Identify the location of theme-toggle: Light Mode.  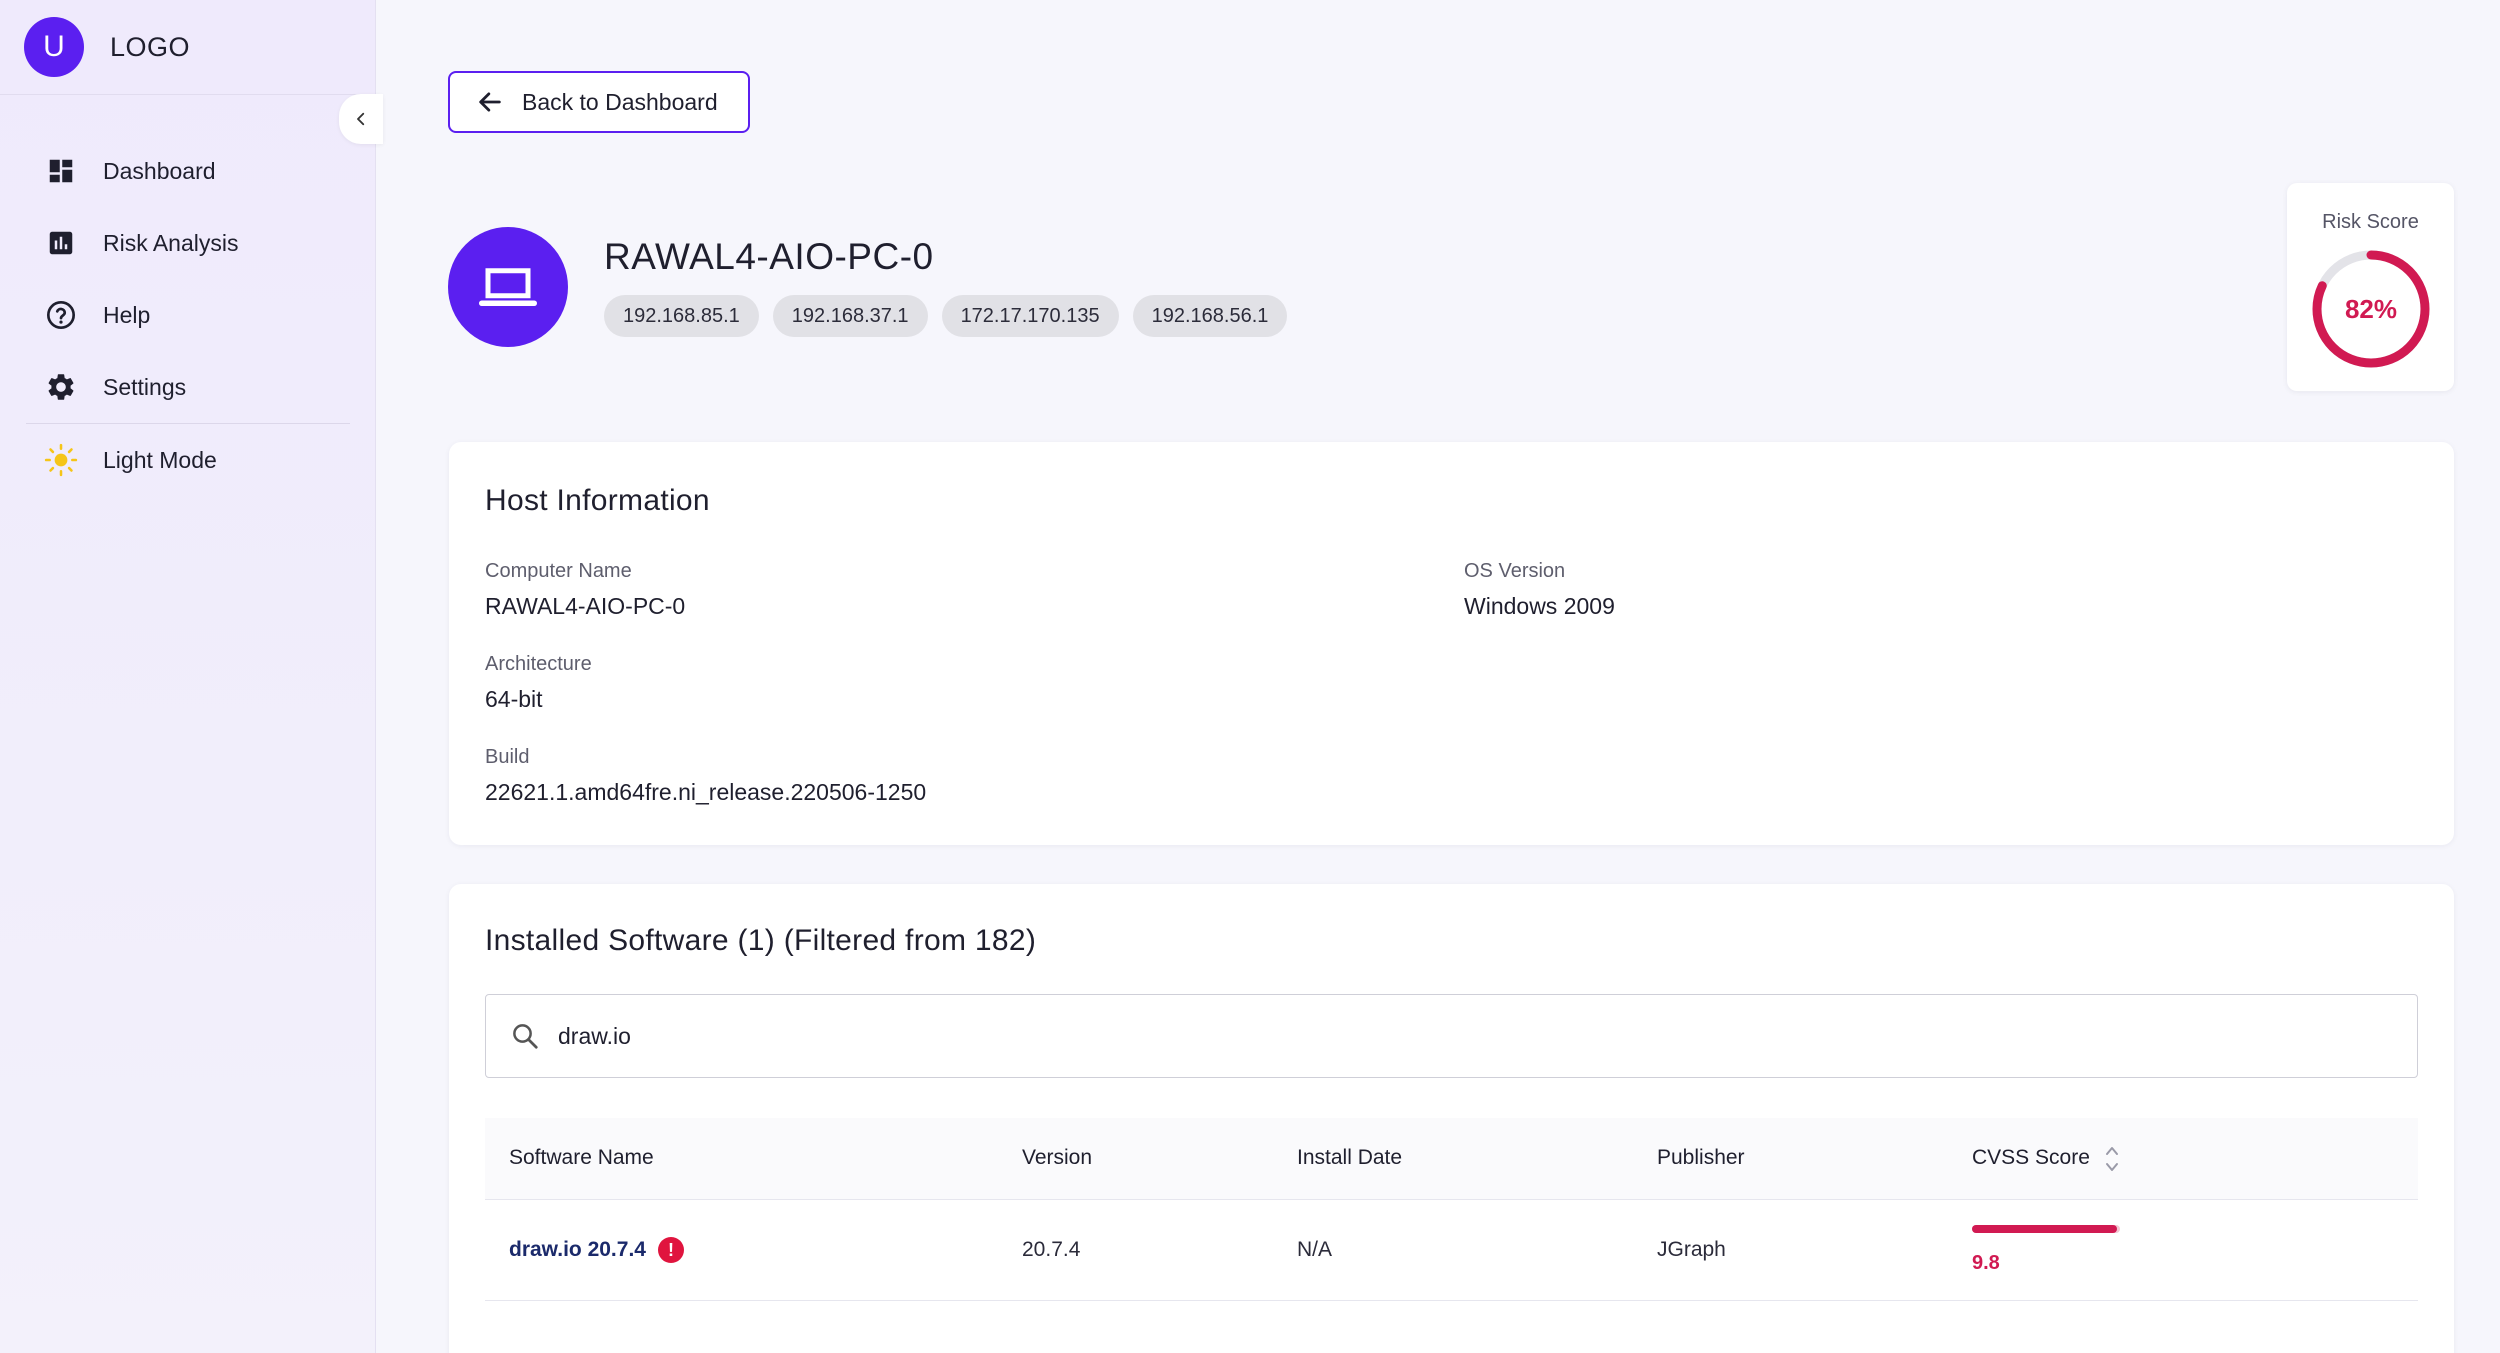
(188, 460).